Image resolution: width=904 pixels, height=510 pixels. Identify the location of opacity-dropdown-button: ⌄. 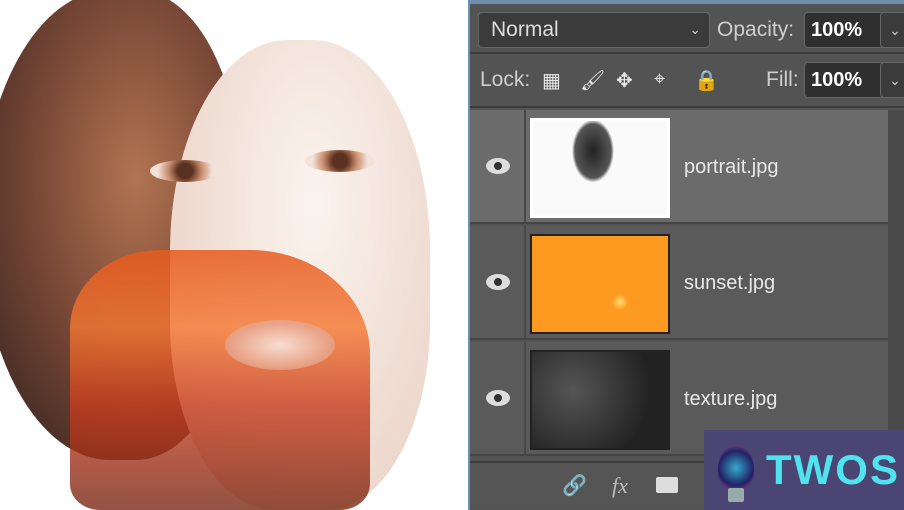
(892, 30).